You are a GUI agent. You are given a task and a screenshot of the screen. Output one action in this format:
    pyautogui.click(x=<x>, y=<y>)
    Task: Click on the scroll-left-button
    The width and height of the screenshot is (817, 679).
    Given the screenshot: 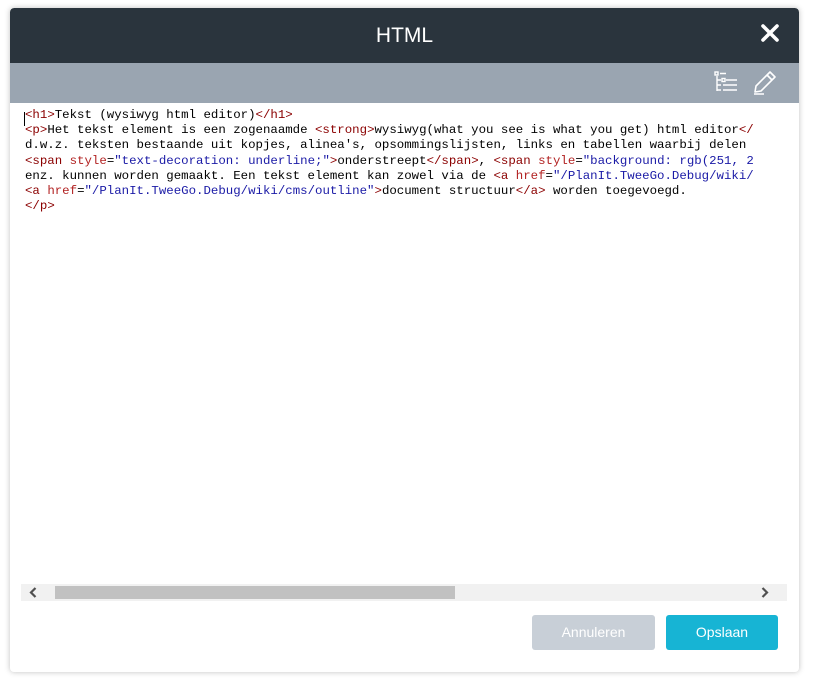 What is the action you would take?
    pyautogui.click(x=33, y=592)
    